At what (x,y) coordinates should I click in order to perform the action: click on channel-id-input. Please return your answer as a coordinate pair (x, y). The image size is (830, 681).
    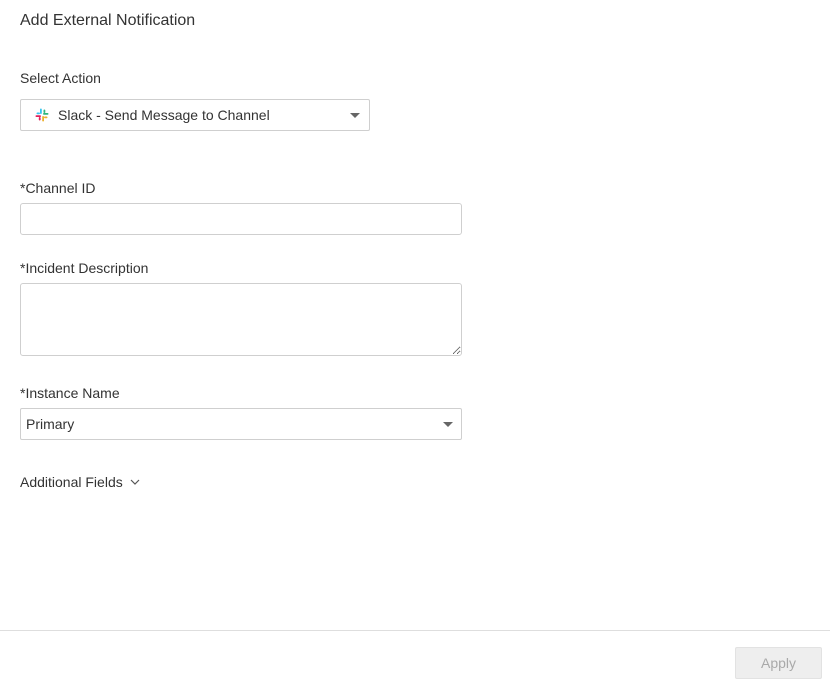
    Looking at the image, I should click on (241, 219).